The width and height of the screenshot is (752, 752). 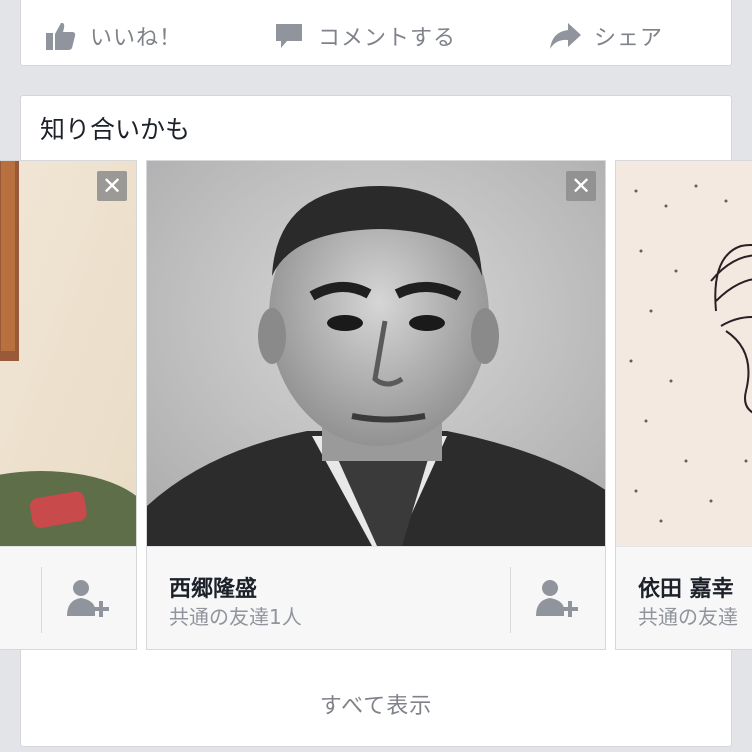 I want to click on share-button: シェア, so click(x=605, y=36).